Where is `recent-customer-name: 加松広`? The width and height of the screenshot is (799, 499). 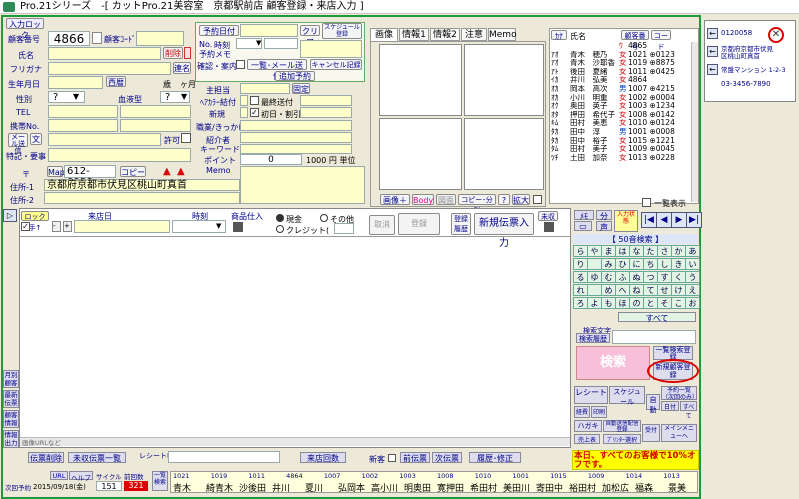
recent-customer-name: 加松広 is located at coordinates (615, 487).